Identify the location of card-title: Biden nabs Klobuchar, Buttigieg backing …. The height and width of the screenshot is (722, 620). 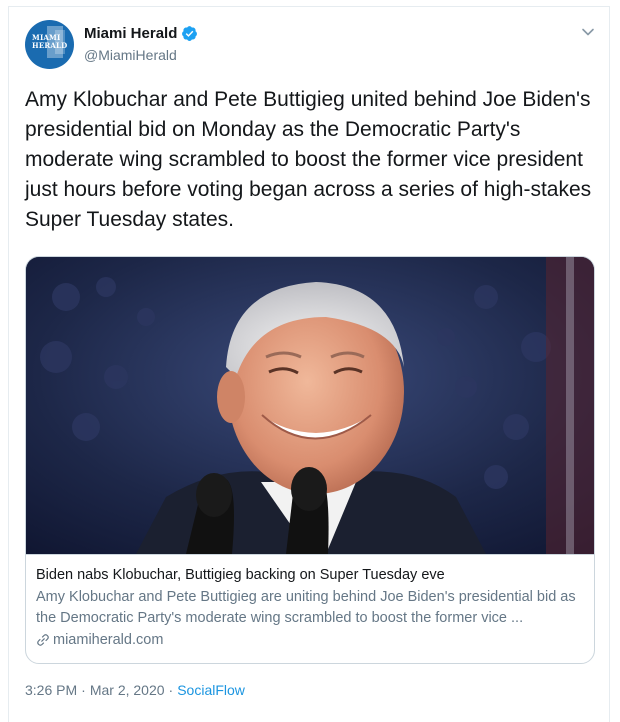
(310, 575).